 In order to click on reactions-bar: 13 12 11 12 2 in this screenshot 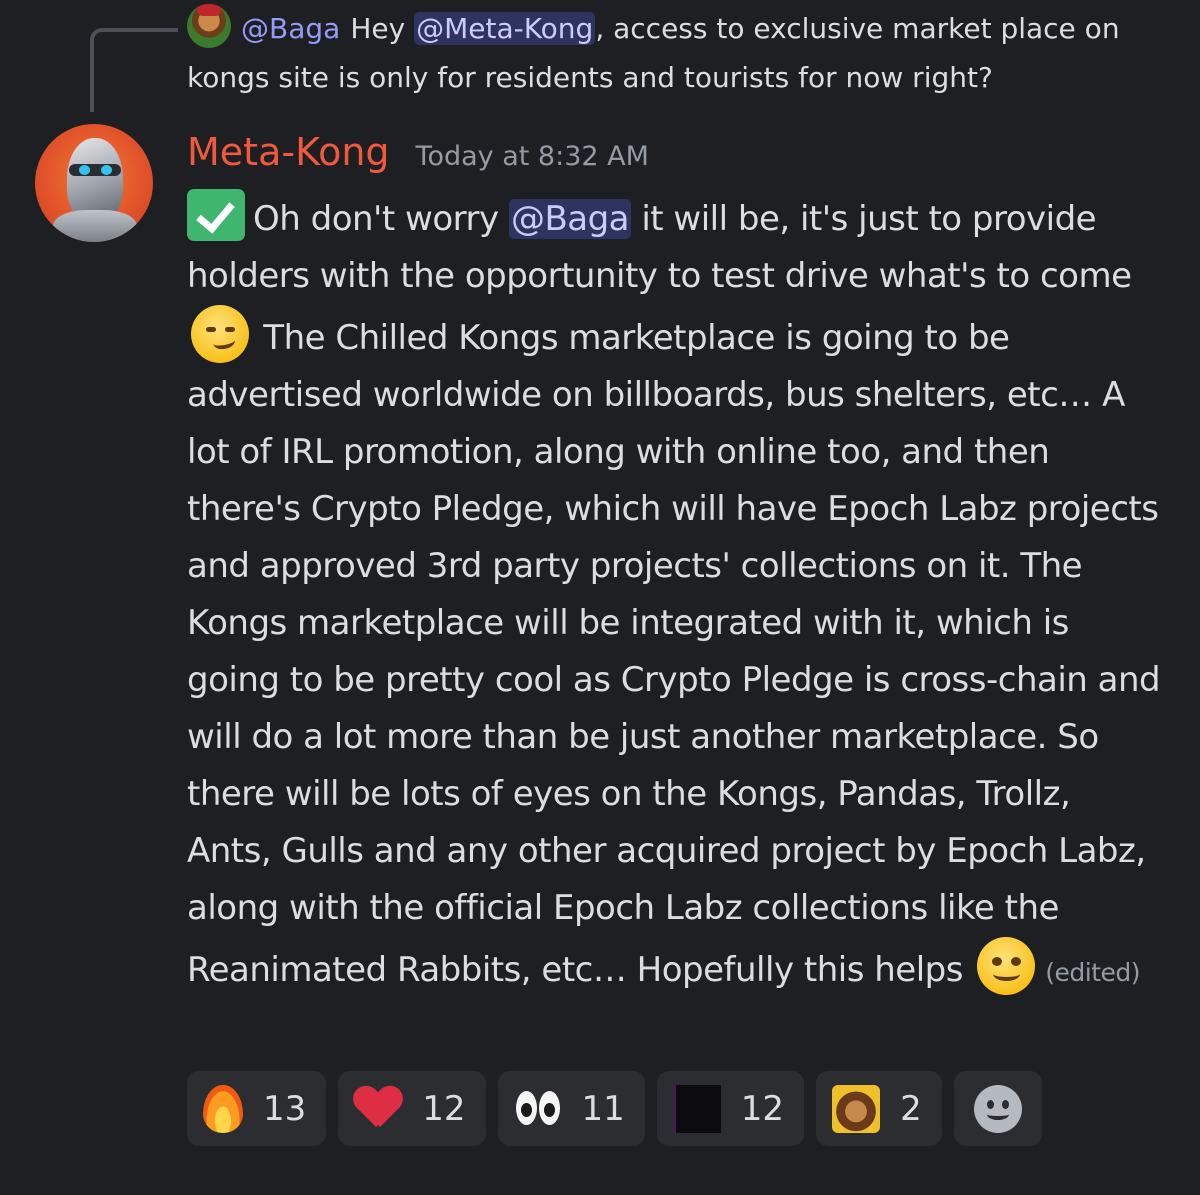, I will do `click(614, 1108)`.